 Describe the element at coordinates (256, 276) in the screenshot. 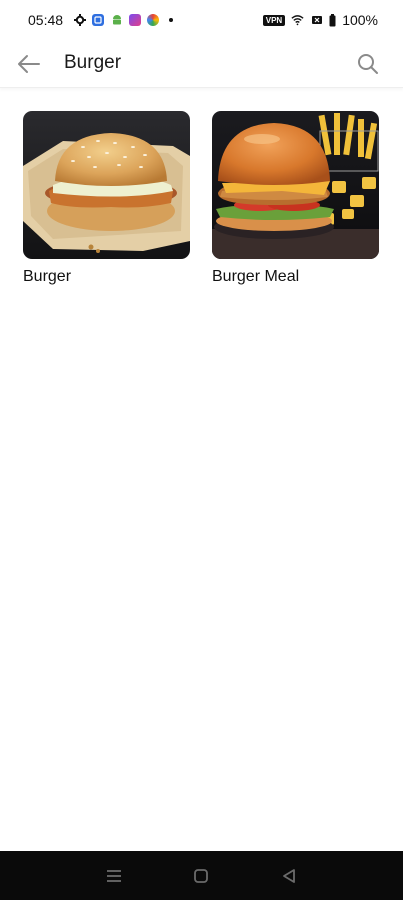

I see `item-label: Burger Meal` at that location.